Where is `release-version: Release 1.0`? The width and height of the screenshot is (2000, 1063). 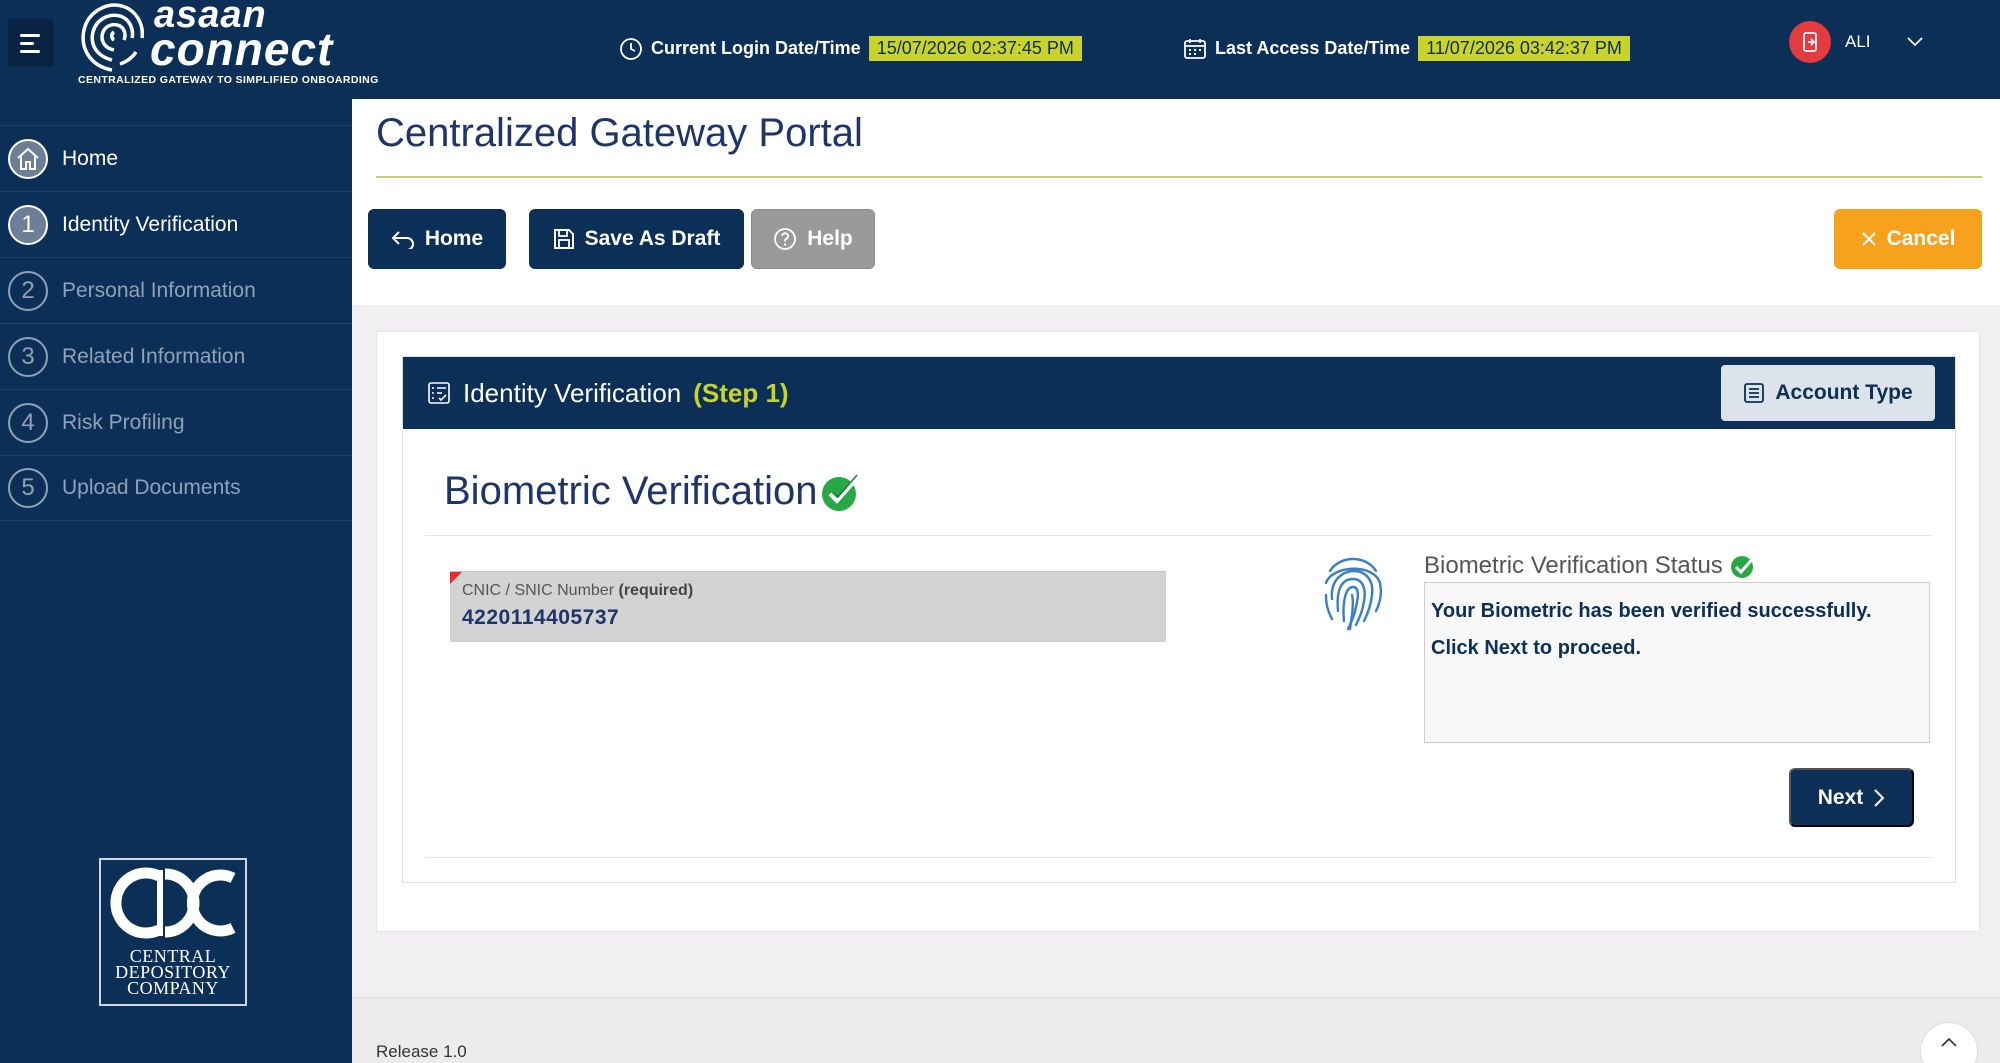
release-version: Release 1.0 is located at coordinates (421, 1051).